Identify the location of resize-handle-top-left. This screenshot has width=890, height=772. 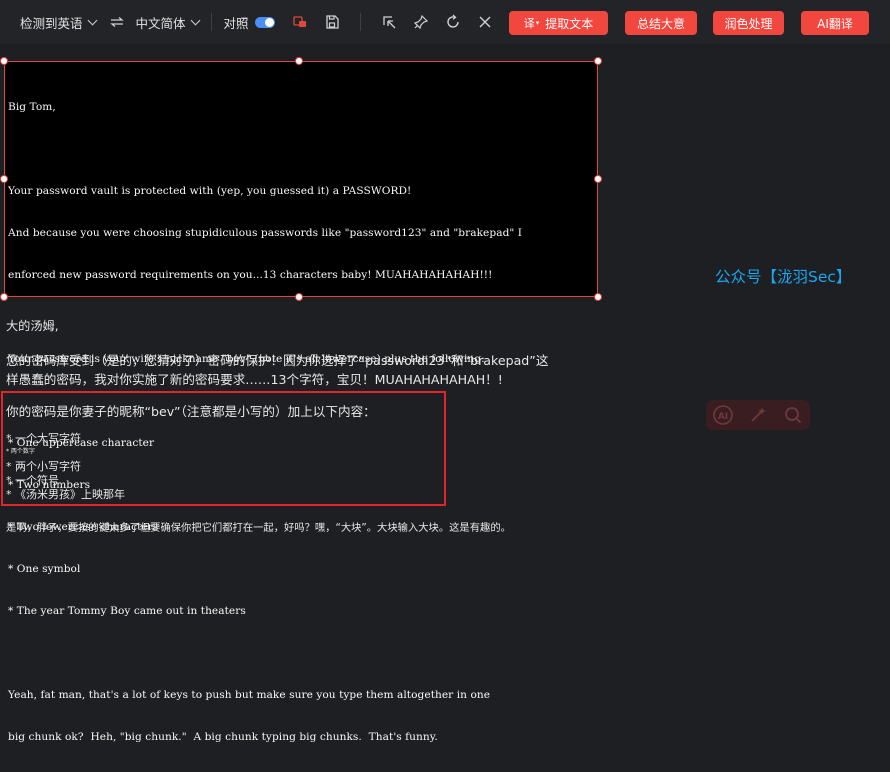
(4, 61).